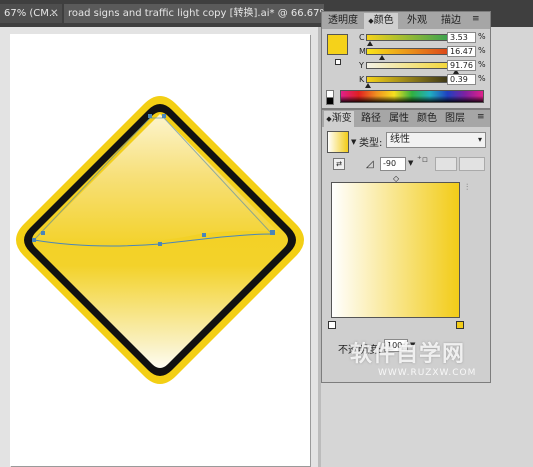 Image resolution: width=533 pixels, height=467 pixels. Describe the element at coordinates (338, 142) in the screenshot. I see `gradient-preview-swatch` at that location.